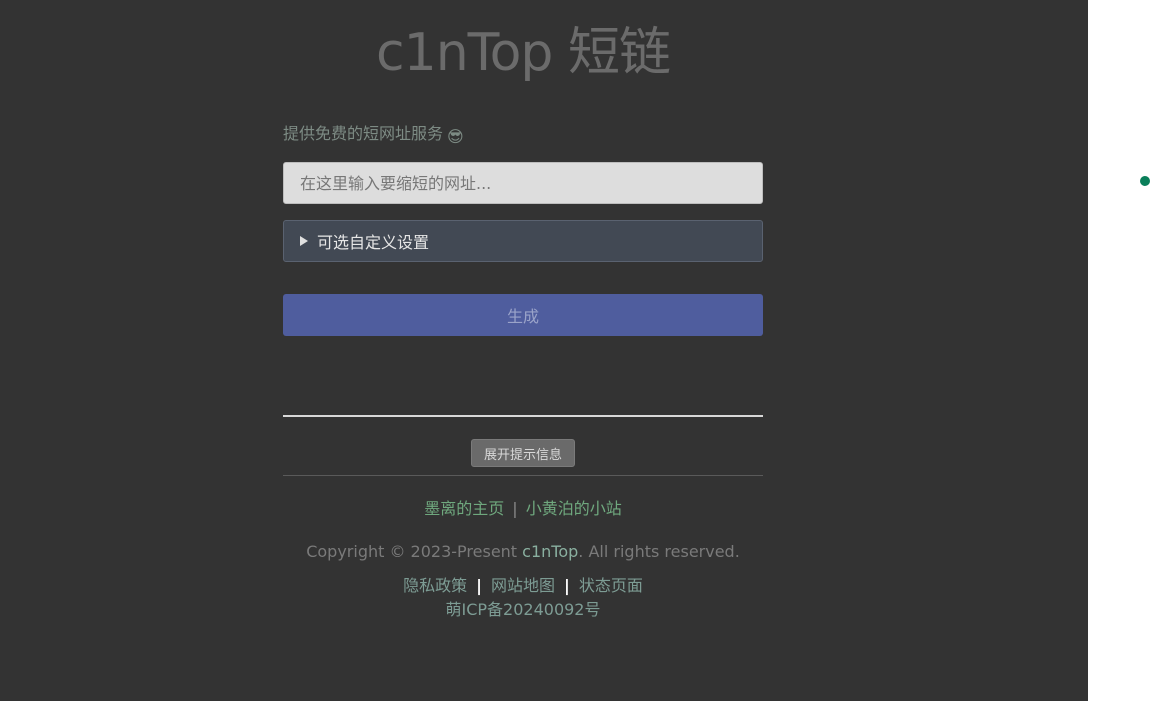 The image size is (1151, 701). Describe the element at coordinates (523, 453) in the screenshot. I see `expand-tips-button: 展开提示信息` at that location.